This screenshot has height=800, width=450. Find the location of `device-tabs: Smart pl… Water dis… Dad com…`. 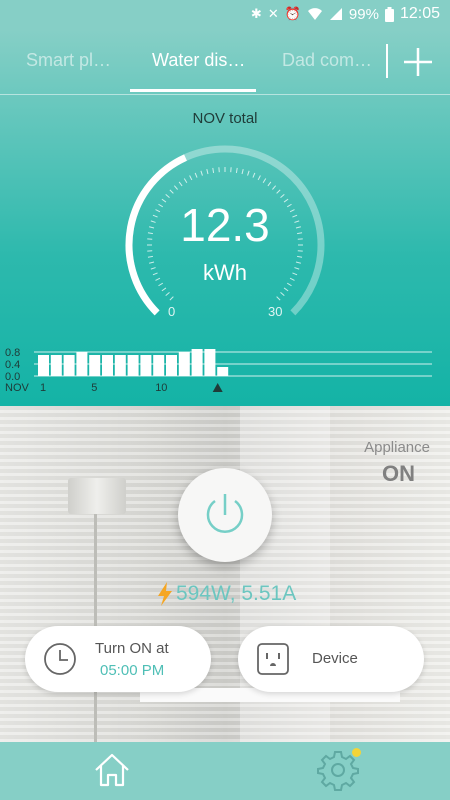

device-tabs: Smart pl… Water dis… Dad com… is located at coordinates (225, 62).